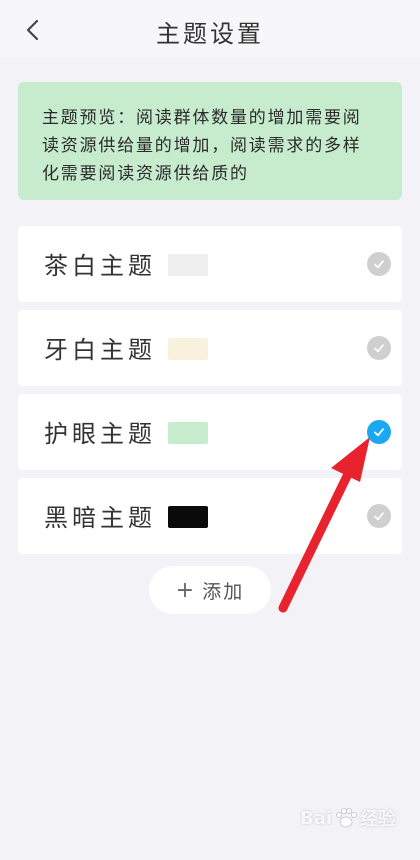  I want to click on theme-label: 黑暗主题, so click(100, 518).